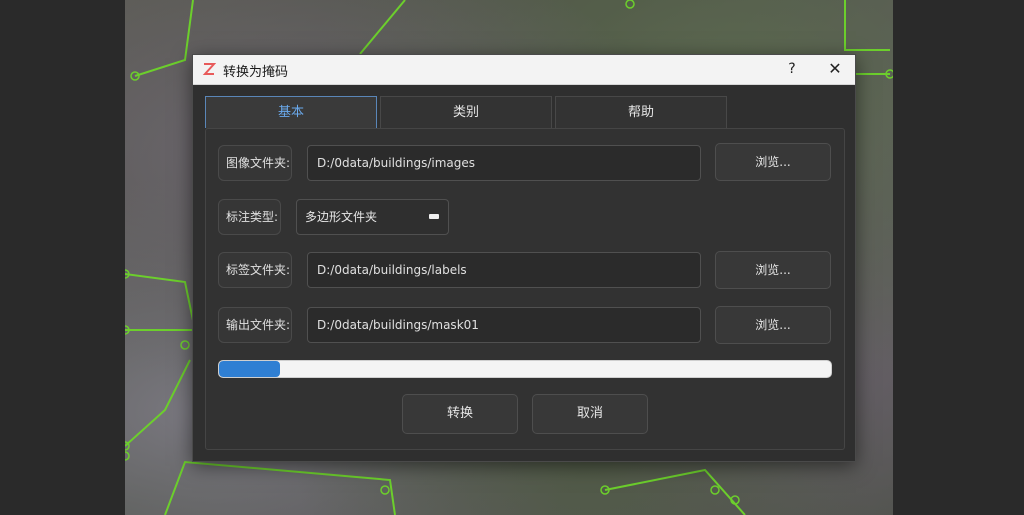 This screenshot has height=515, width=1024. What do you see at coordinates (835, 69) in the screenshot?
I see `close-icon: ✕` at bounding box center [835, 69].